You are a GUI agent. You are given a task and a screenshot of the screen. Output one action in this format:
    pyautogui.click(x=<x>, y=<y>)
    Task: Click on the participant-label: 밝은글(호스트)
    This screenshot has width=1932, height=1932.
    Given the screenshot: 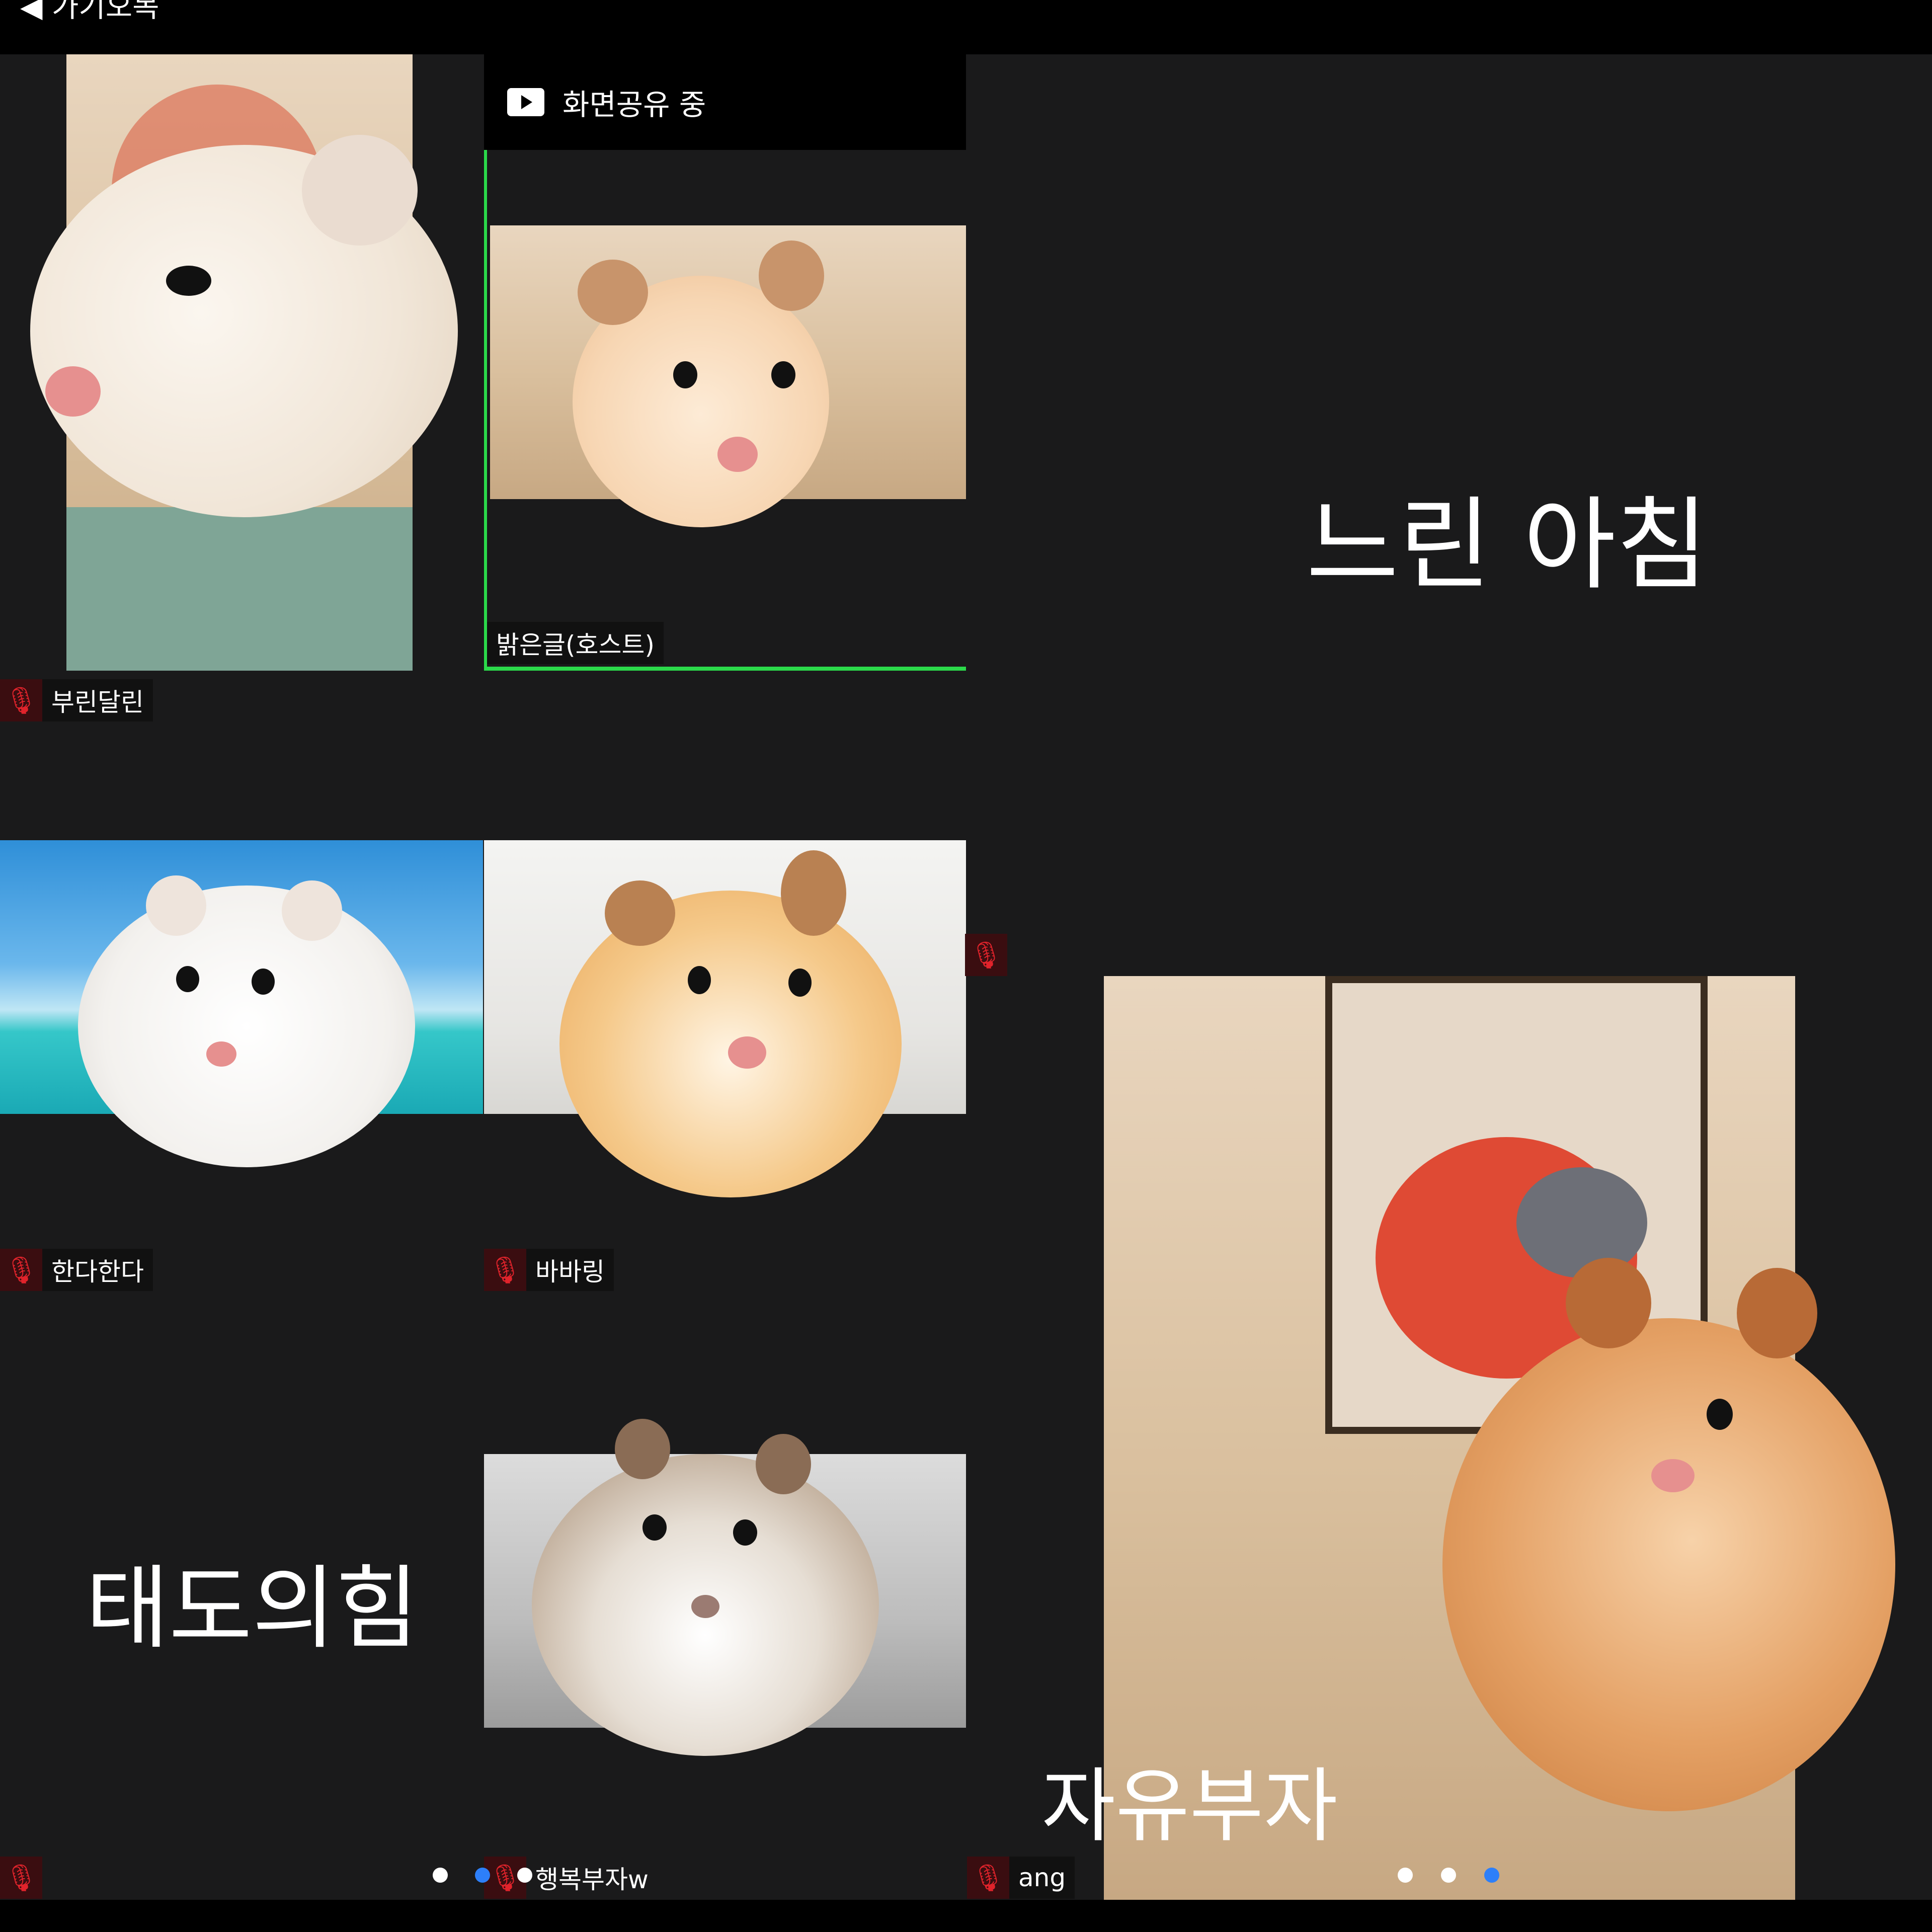 What is the action you would take?
    pyautogui.click(x=576, y=643)
    